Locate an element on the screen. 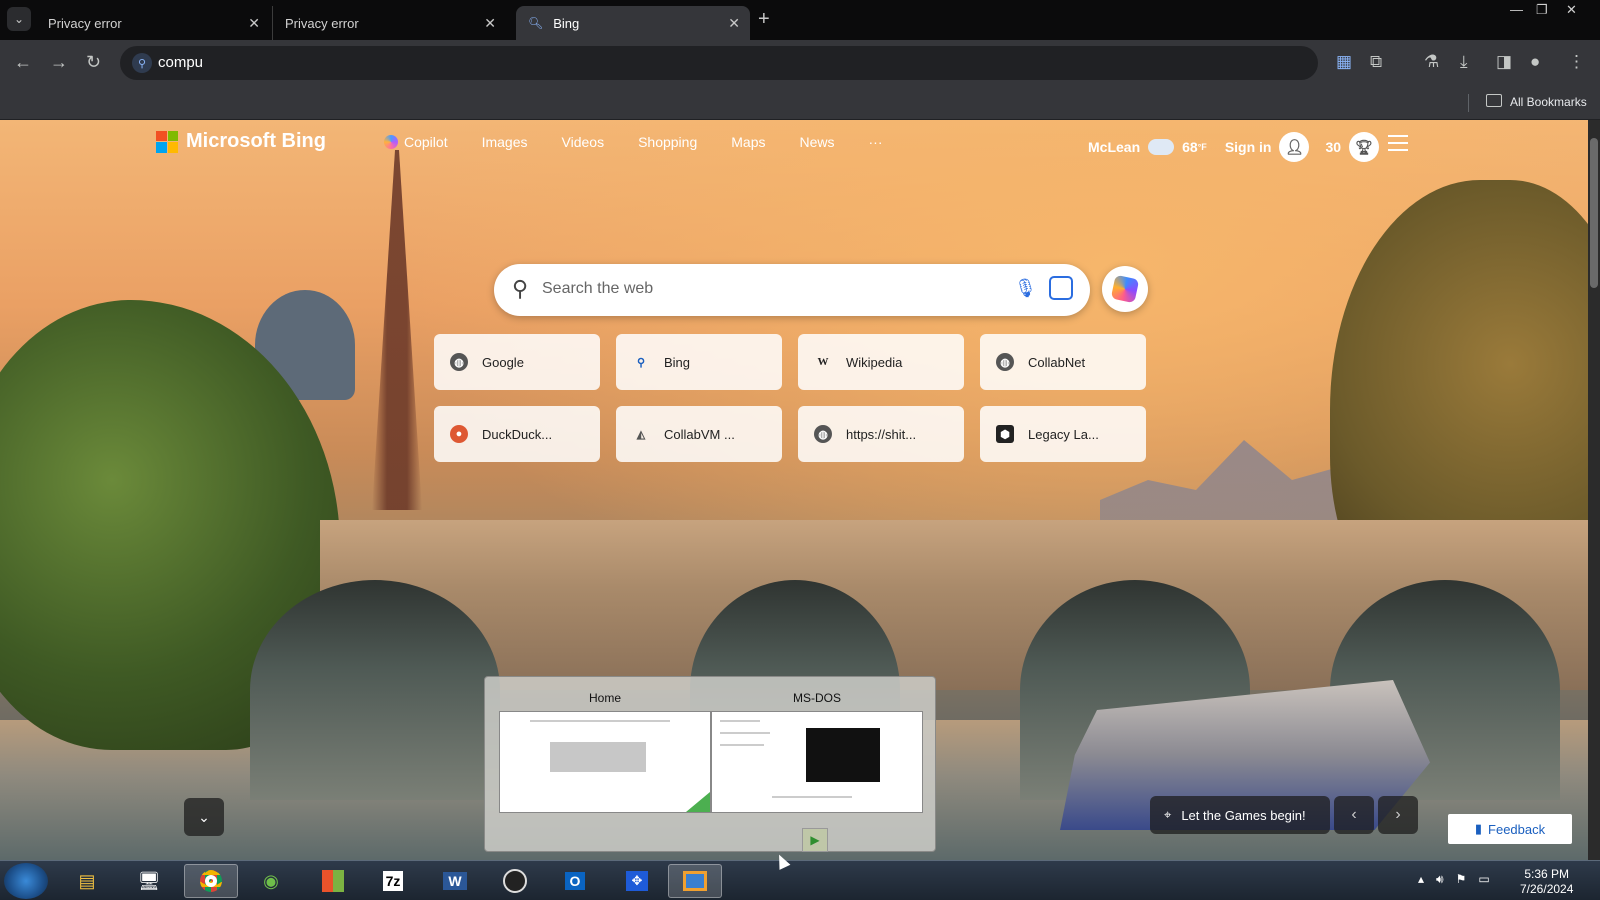 This screenshot has height=900, width=1600. bing-logo: Microsoft Bing is located at coordinates (241, 141).